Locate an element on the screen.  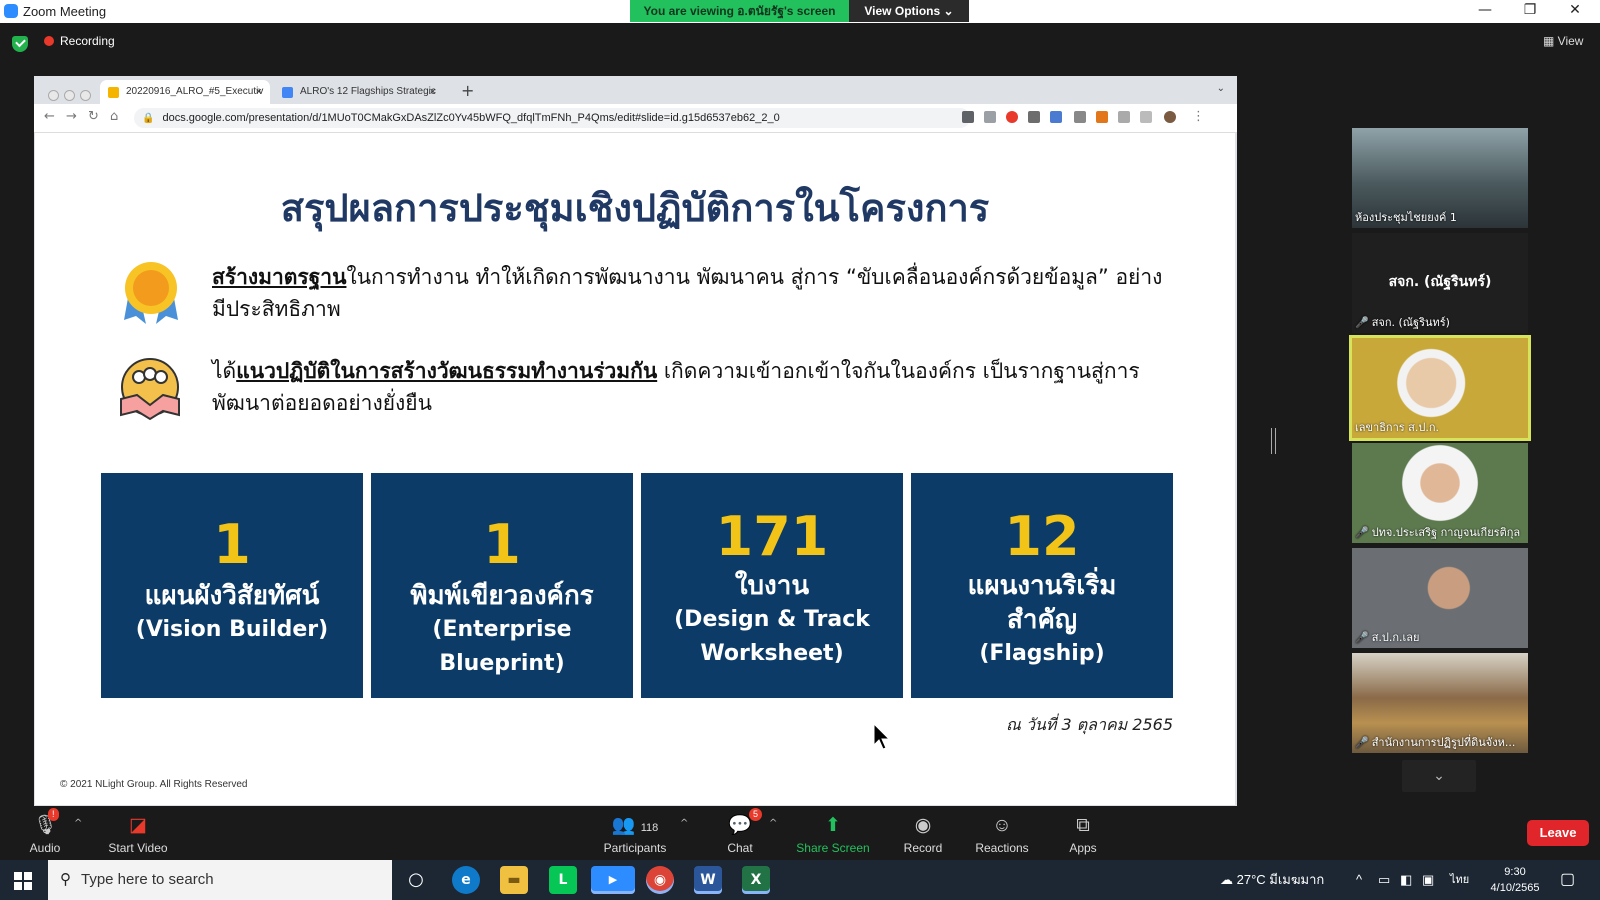
windows-start-icon is located at coordinates (23, 881).